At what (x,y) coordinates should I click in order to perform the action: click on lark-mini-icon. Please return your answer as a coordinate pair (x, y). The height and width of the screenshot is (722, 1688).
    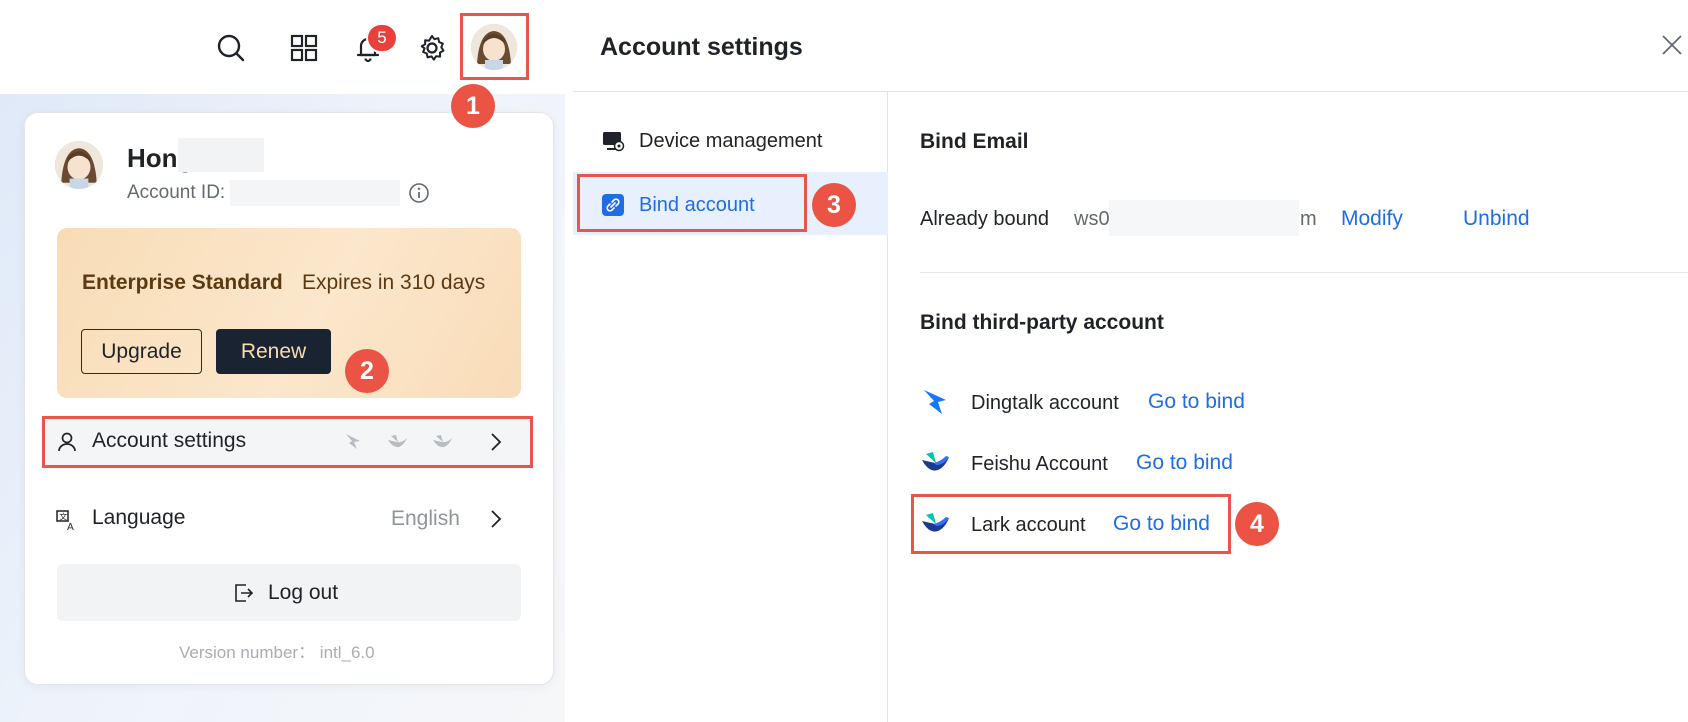
    Looking at the image, I should click on (442, 441).